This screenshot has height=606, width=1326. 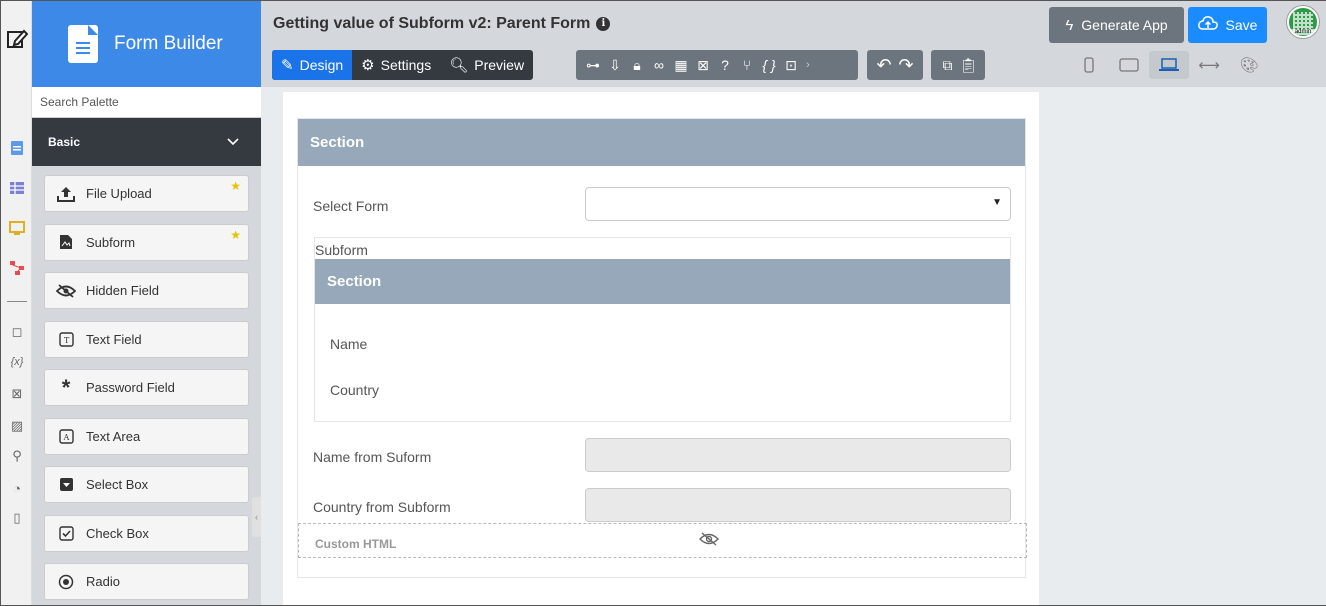 I want to click on mobile-view-icon, so click(x=1089, y=65).